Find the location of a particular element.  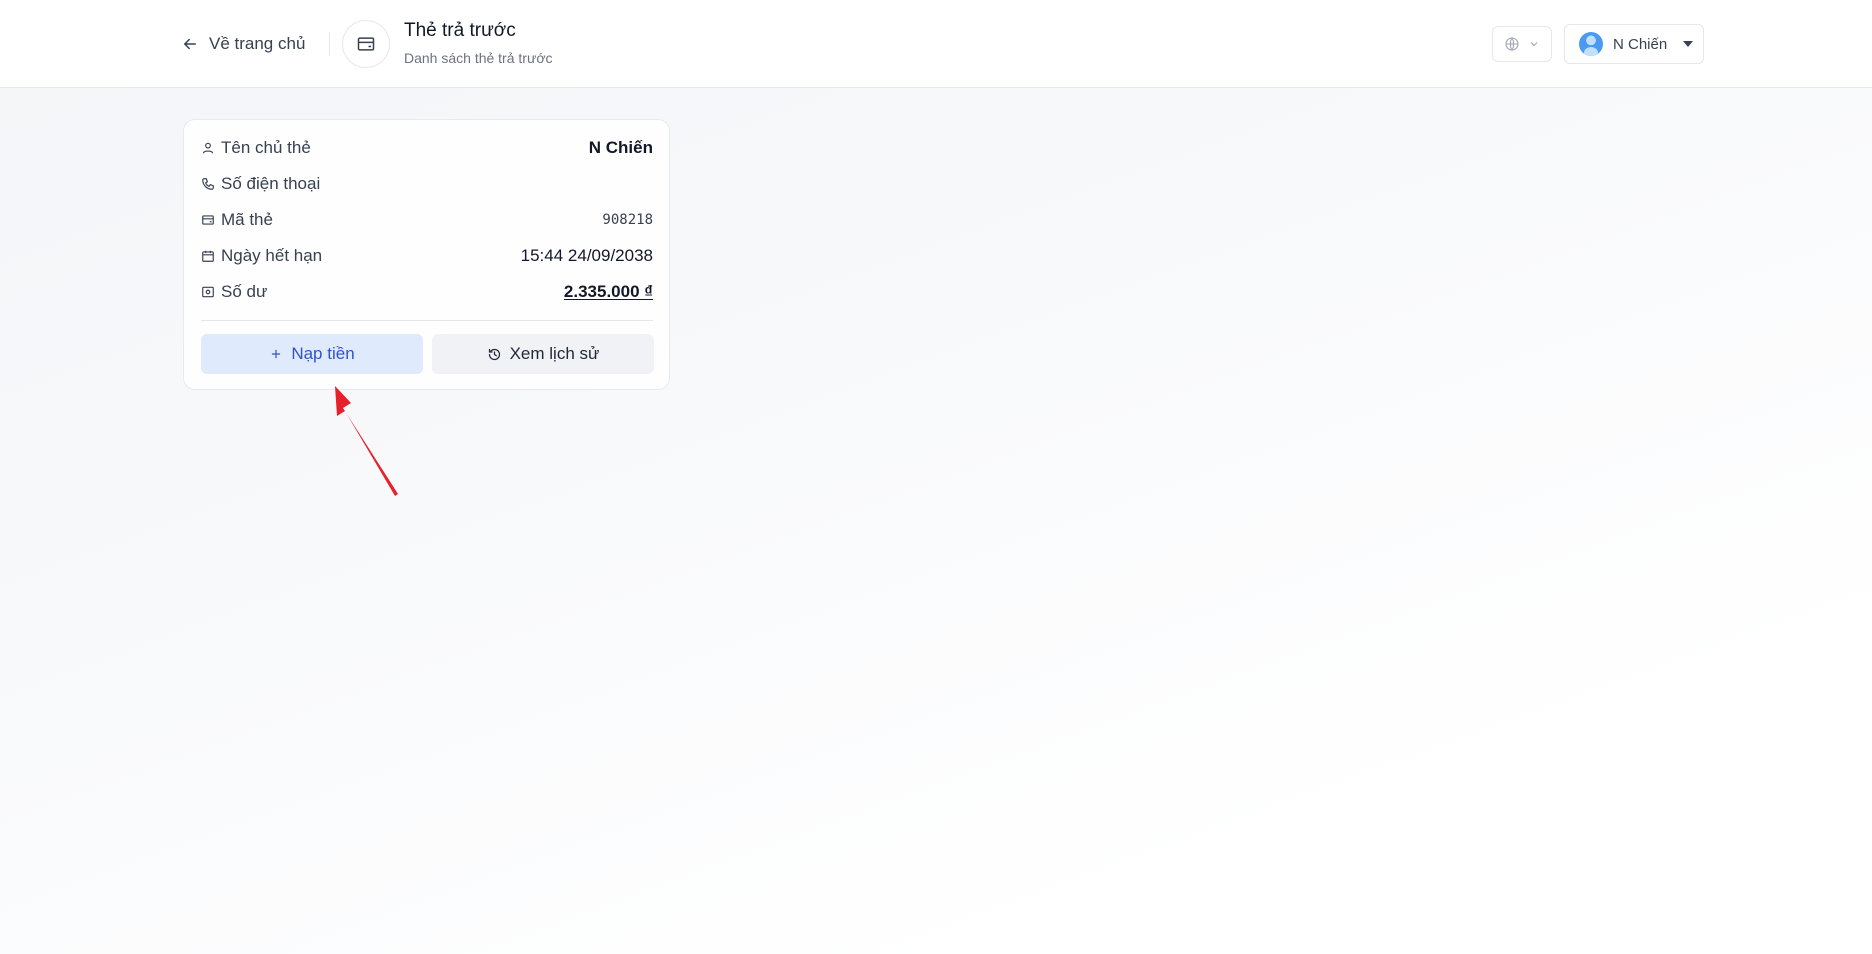

phone-icon is located at coordinates (208, 184).